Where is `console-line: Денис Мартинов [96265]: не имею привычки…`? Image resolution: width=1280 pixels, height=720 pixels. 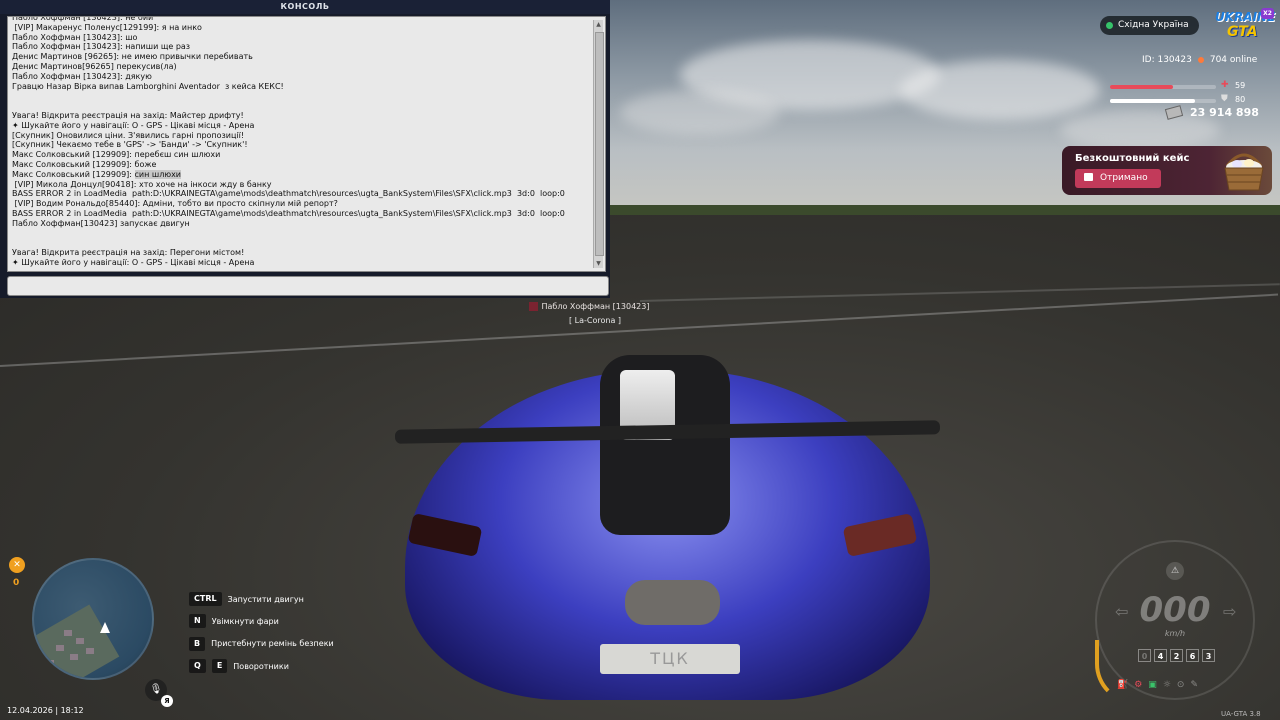
console-line: Денис Мартинов [96265]: не имею привычки… is located at coordinates (132, 57).